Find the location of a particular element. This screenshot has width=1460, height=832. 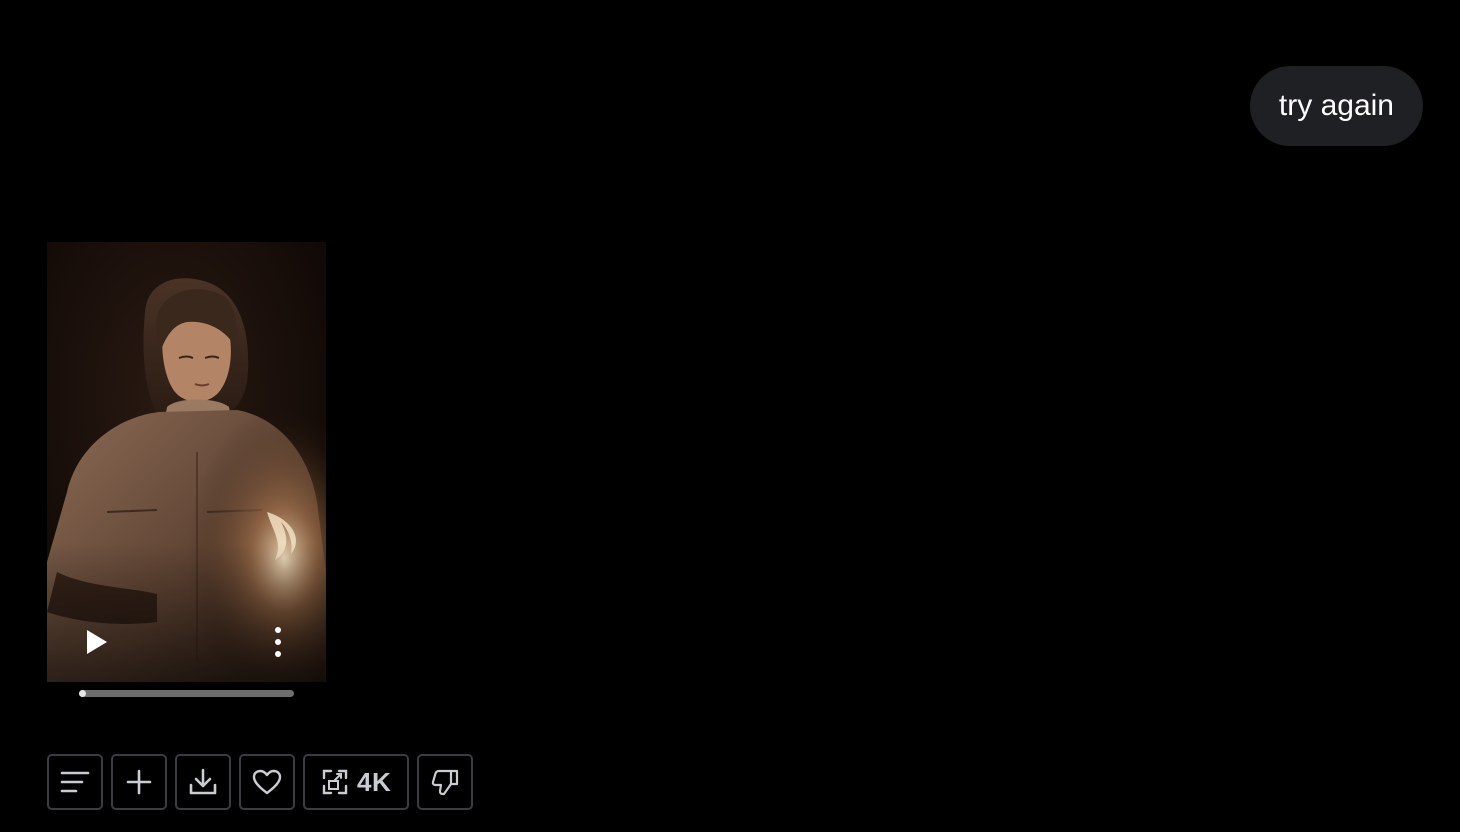

user-message-text: try again is located at coordinates (1336, 105).